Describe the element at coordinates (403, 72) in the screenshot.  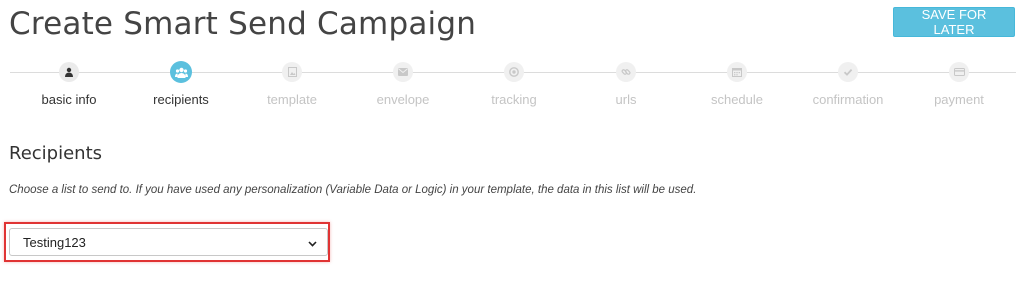
I see `envelope-icon` at that location.